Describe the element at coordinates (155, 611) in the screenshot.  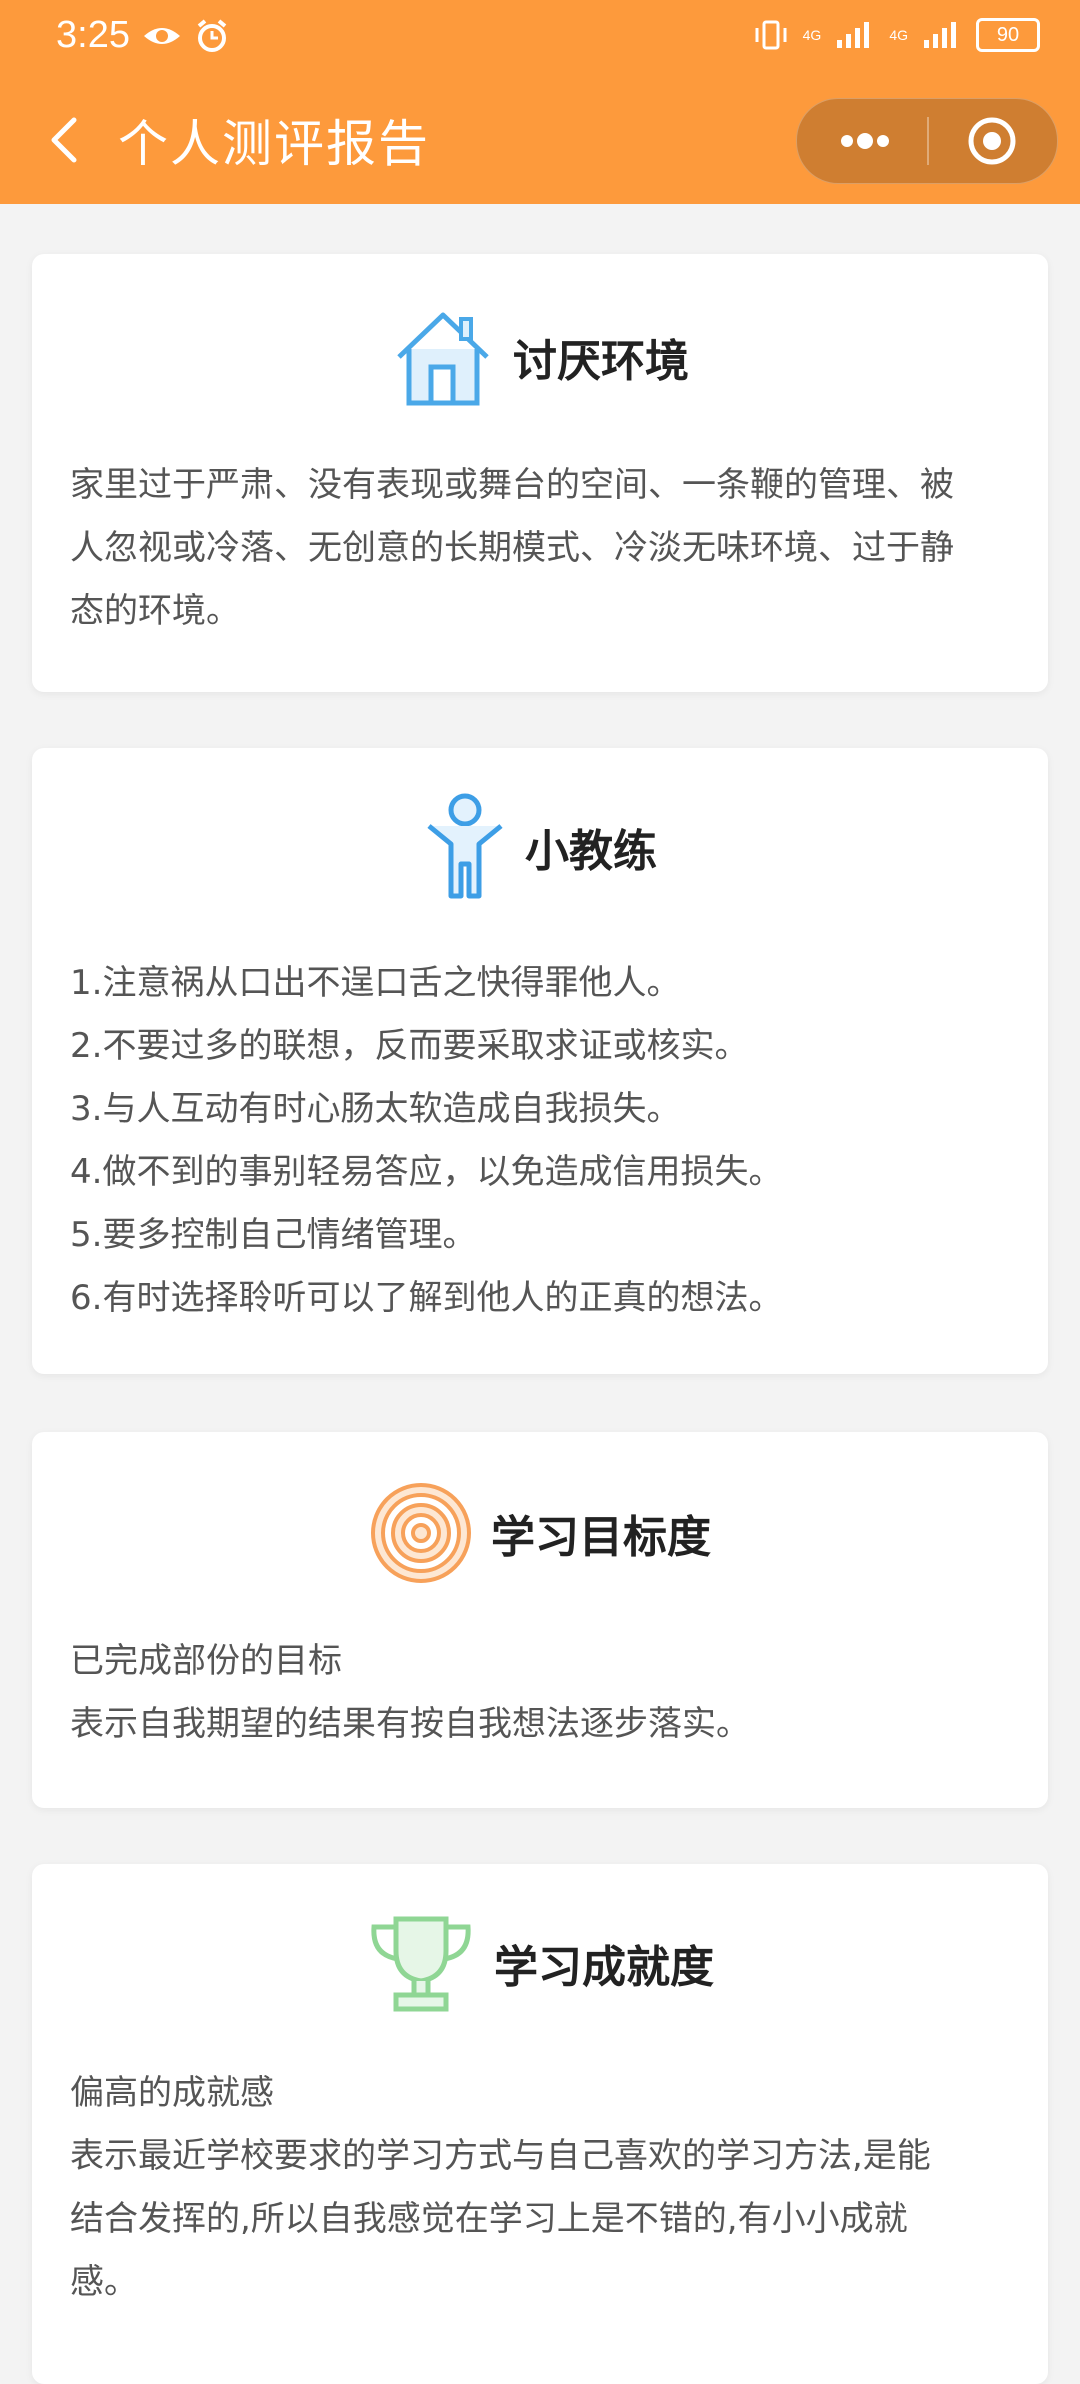
I see `body-line: 态的环境。` at that location.